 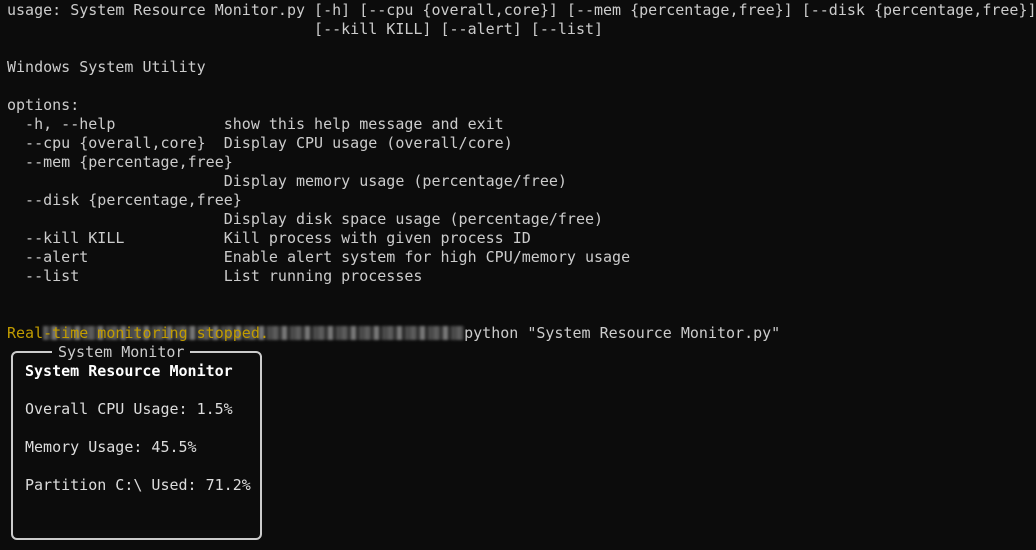 What do you see at coordinates (622, 333) in the screenshot?
I see `command-text: python "System Resource Monitor.py"` at bounding box center [622, 333].